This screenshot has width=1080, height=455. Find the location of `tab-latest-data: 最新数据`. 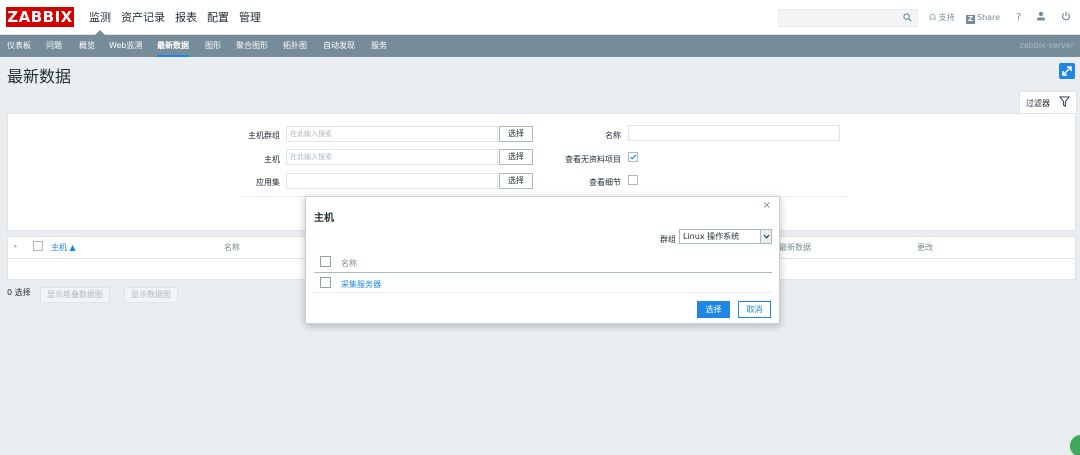

tab-latest-data: 最新数据 is located at coordinates (173, 46).